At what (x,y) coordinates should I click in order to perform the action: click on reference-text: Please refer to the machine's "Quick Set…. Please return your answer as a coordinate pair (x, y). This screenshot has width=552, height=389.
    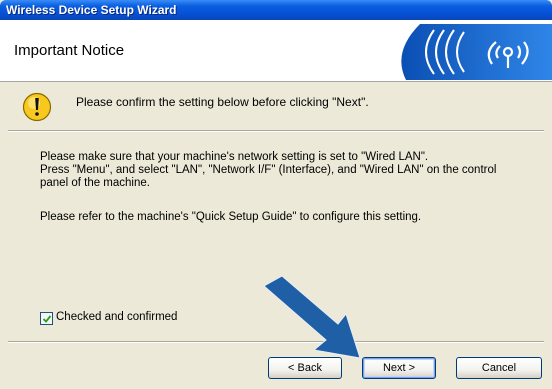
    Looking at the image, I should click on (231, 217).